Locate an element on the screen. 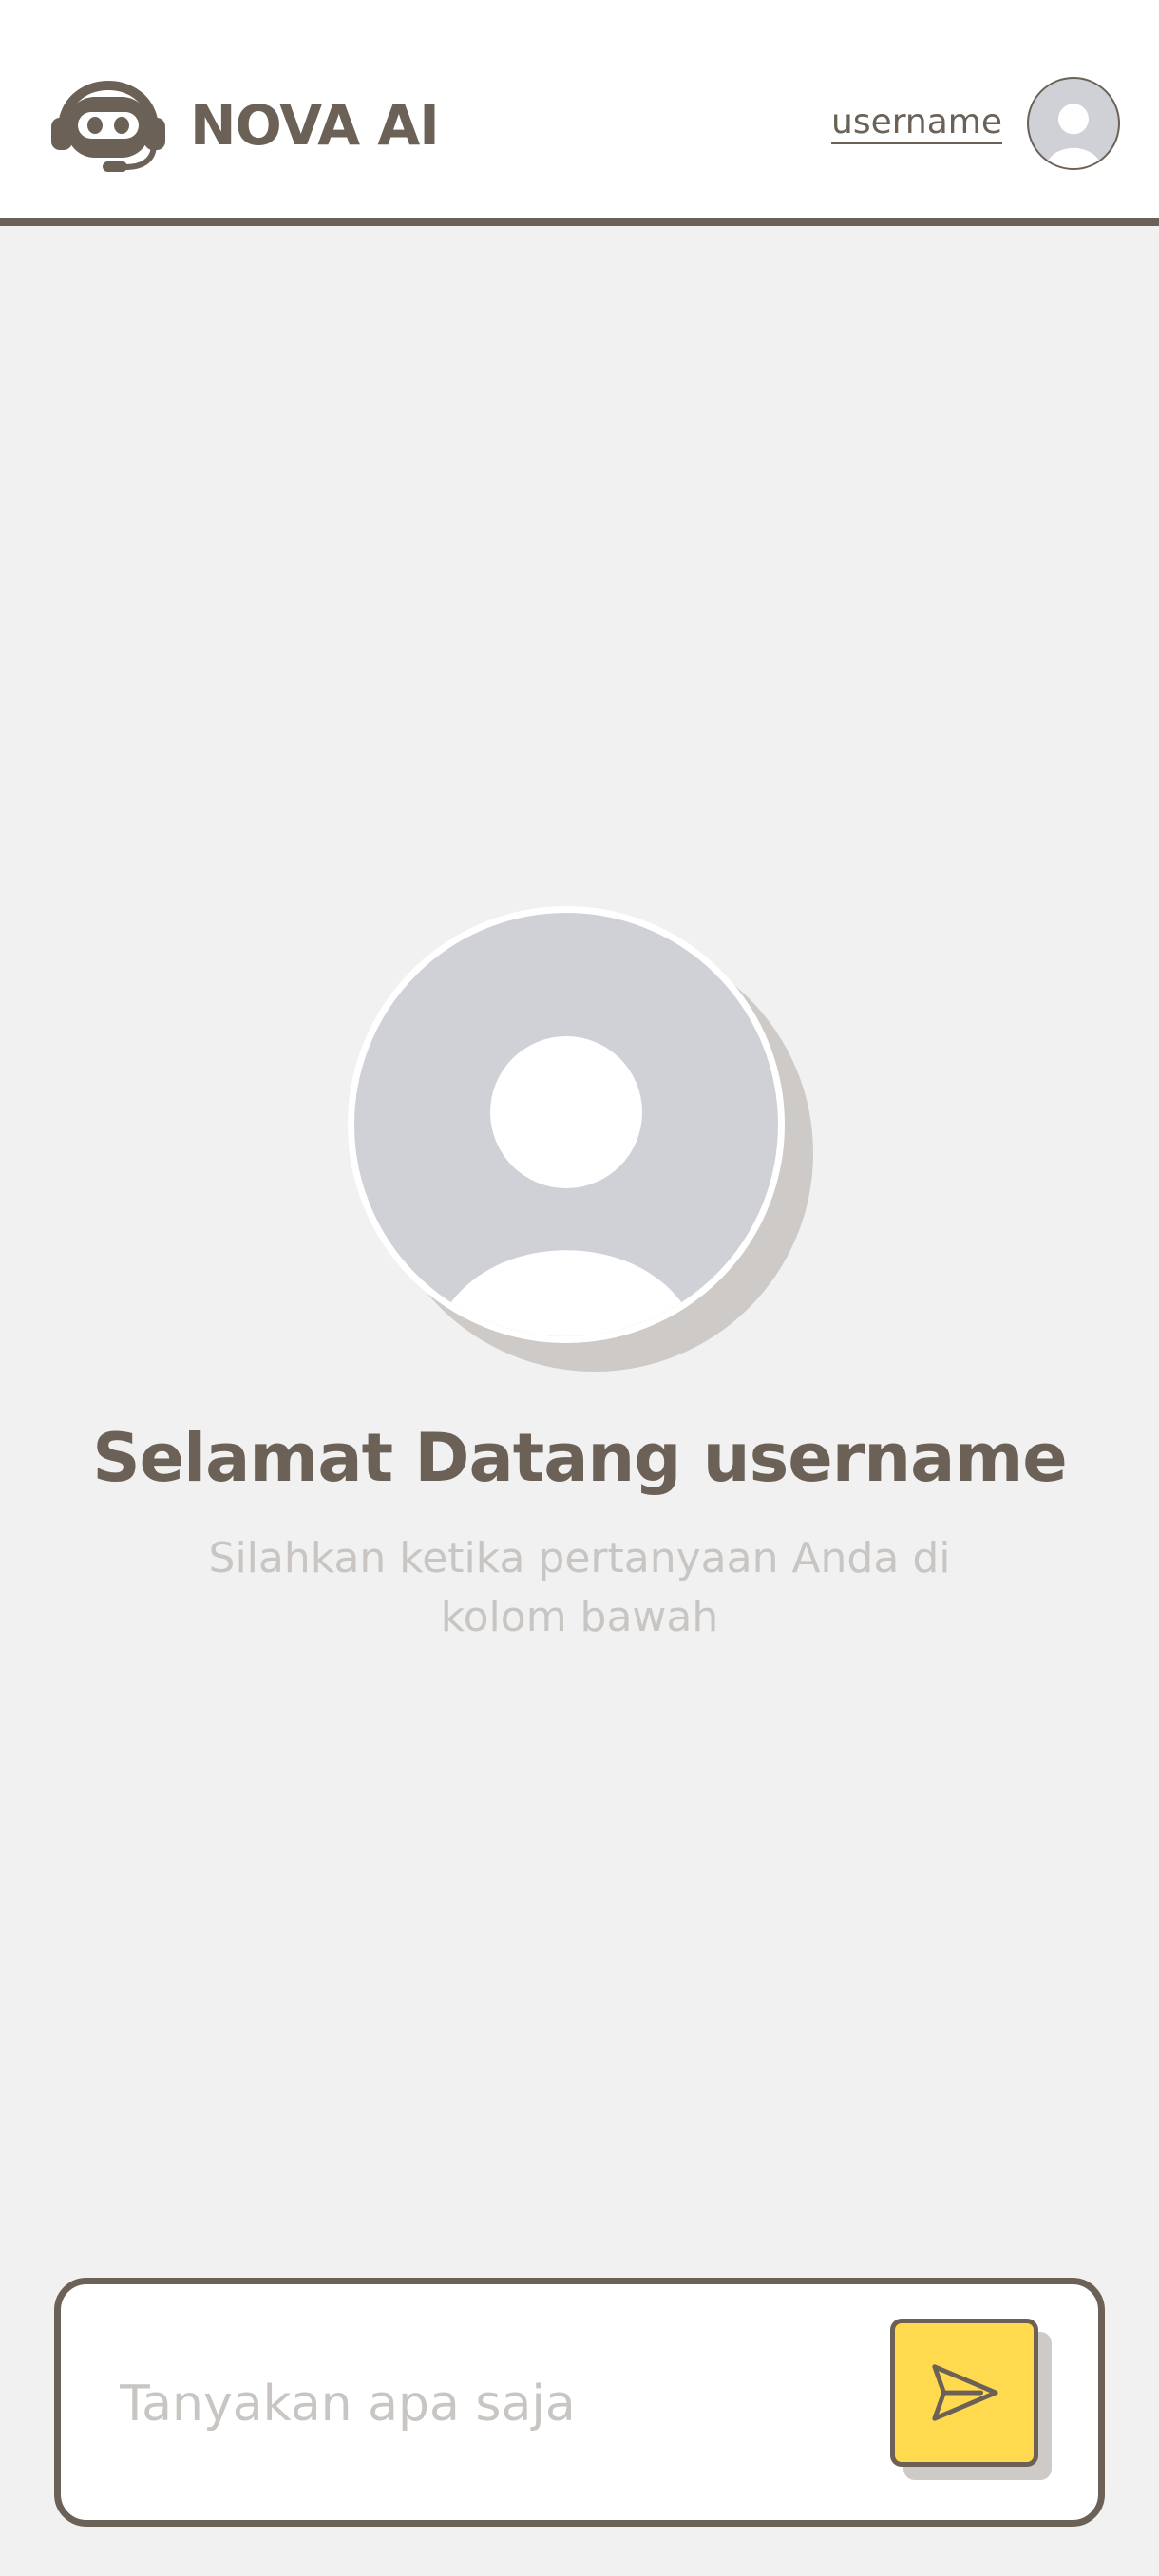 This screenshot has height=2576, width=1159. chat-composer is located at coordinates (579, 2402).